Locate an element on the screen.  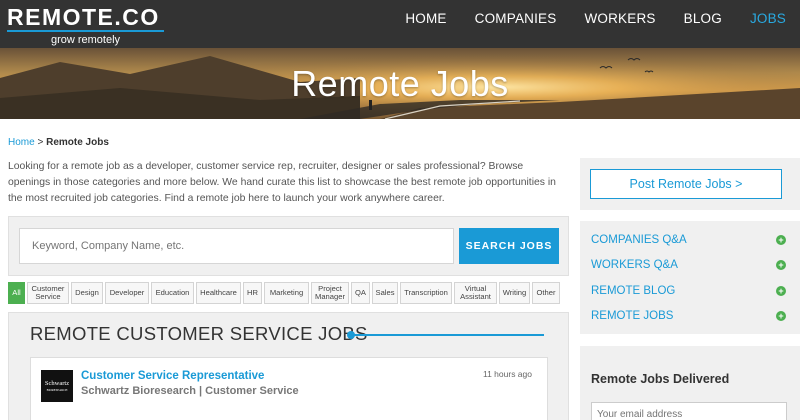
jobs-section-heading: REMOTE CUSTOMER SERVICE JOBS is located at coordinates (199, 333).